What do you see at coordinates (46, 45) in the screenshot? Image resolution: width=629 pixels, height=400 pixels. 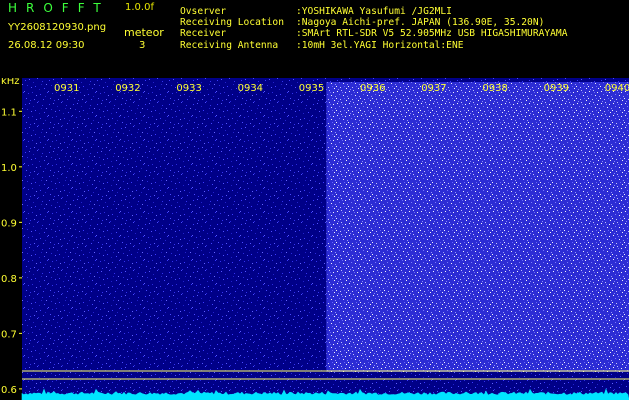 I see `datetime: 26.08.12 09:30` at bounding box center [46, 45].